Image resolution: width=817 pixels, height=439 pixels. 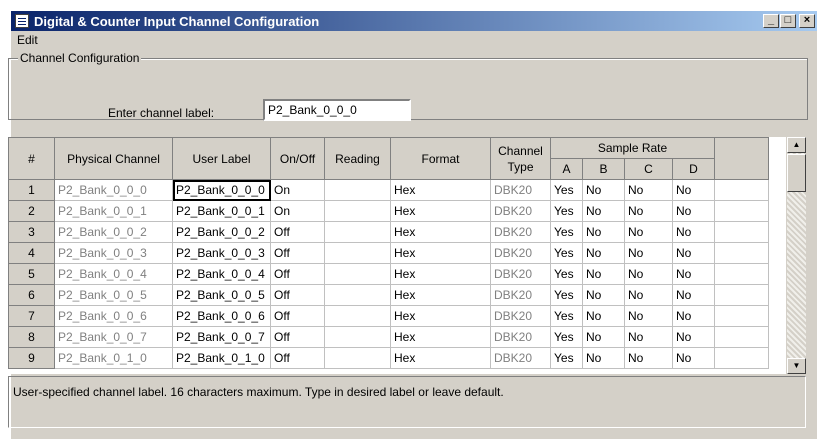 I want to click on cell-num: 6, so click(x=31, y=295).